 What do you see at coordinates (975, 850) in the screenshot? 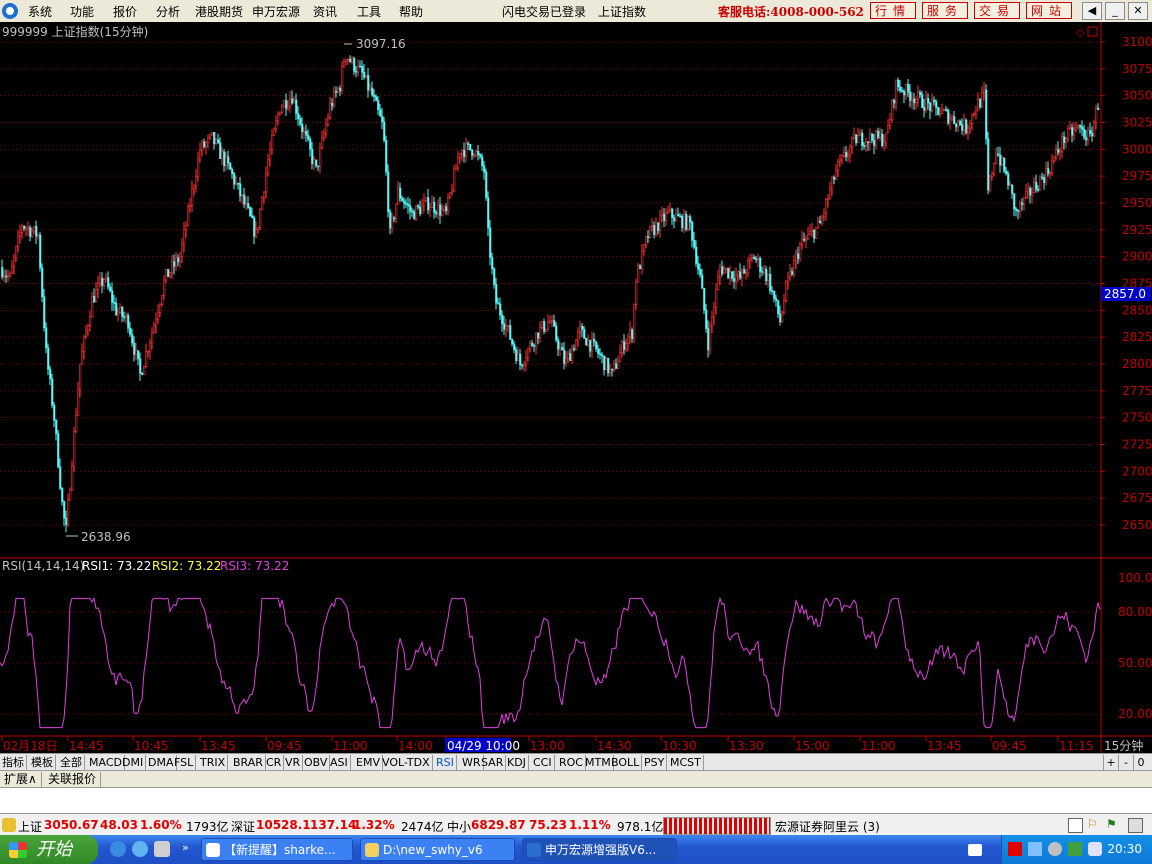
I see `keyboard-icon` at bounding box center [975, 850].